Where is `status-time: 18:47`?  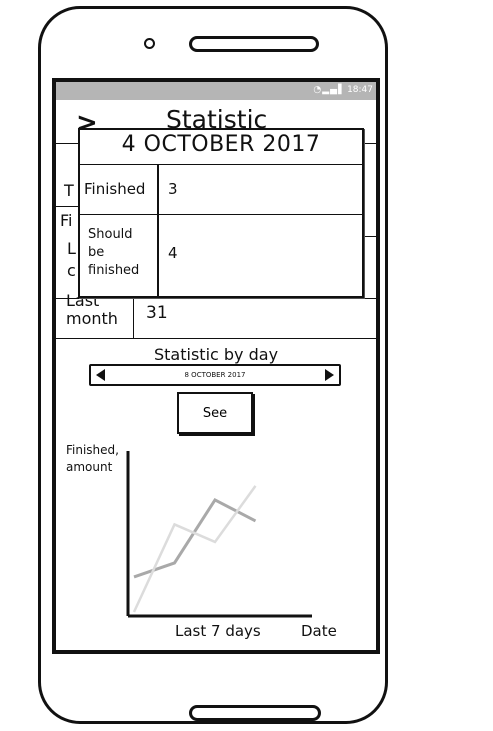
status-time: 18:47 is located at coordinates (360, 90).